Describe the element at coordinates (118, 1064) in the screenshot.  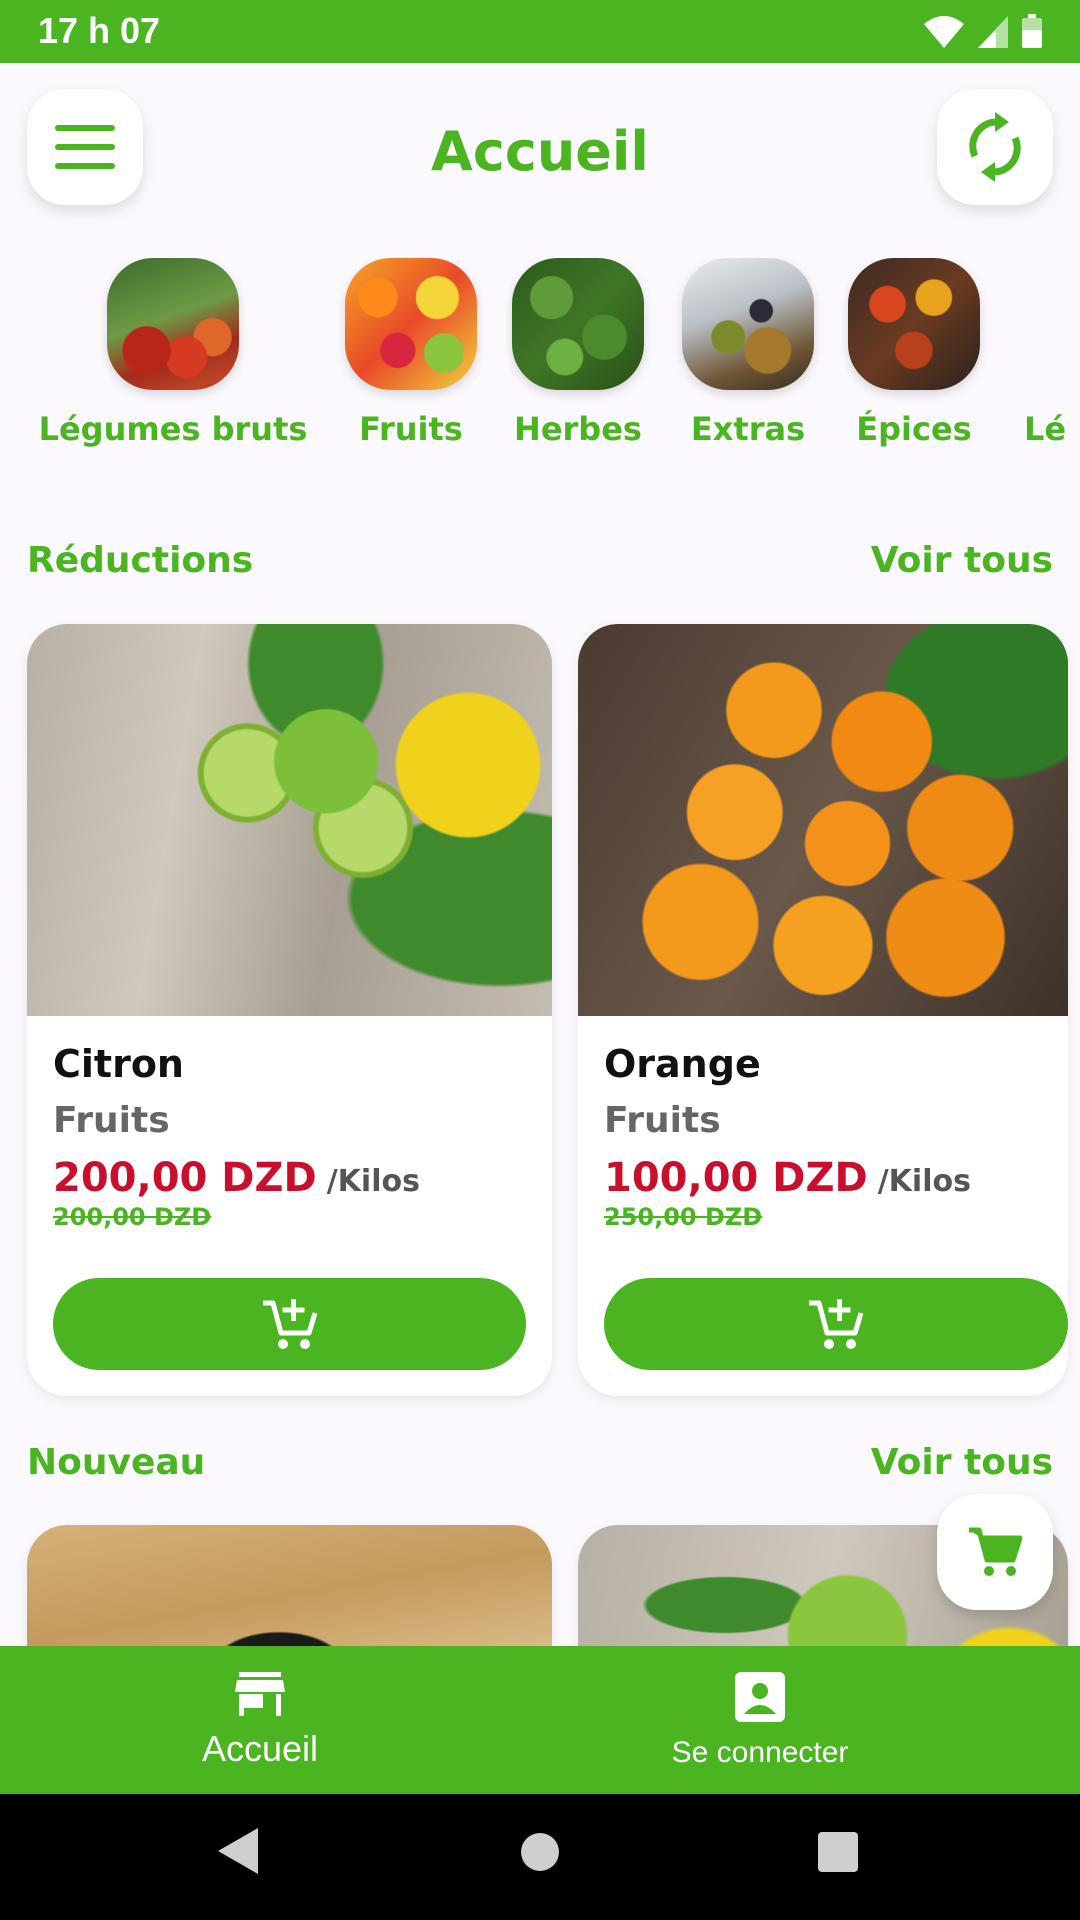
I see `product-name: Citron` at that location.